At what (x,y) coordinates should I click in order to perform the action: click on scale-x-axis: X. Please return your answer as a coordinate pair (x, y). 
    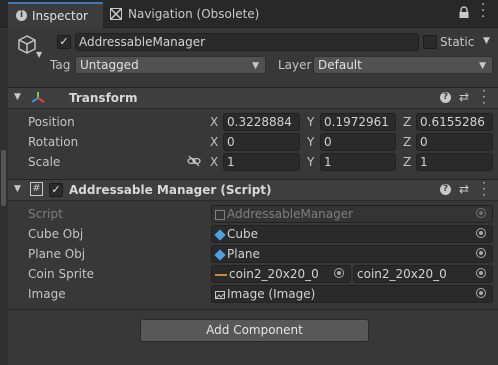
    Looking at the image, I should click on (214, 162).